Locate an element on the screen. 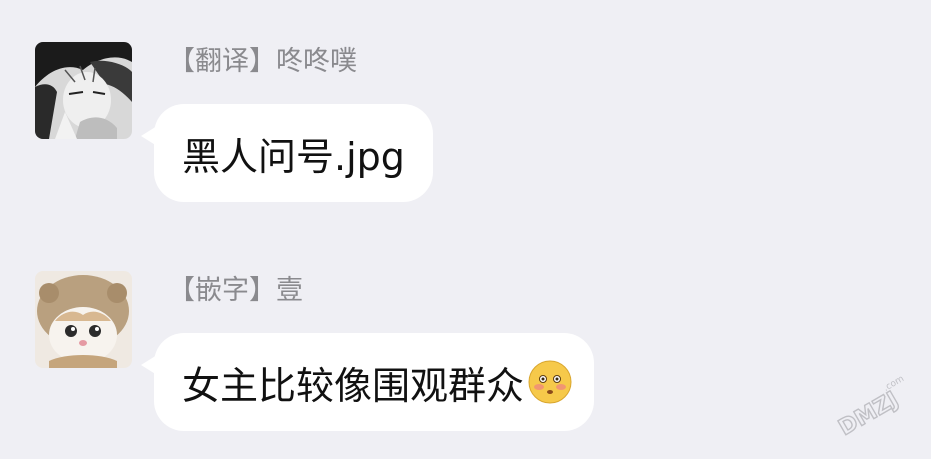  message-text: 女主比较像围观群众 is located at coordinates (353, 385).